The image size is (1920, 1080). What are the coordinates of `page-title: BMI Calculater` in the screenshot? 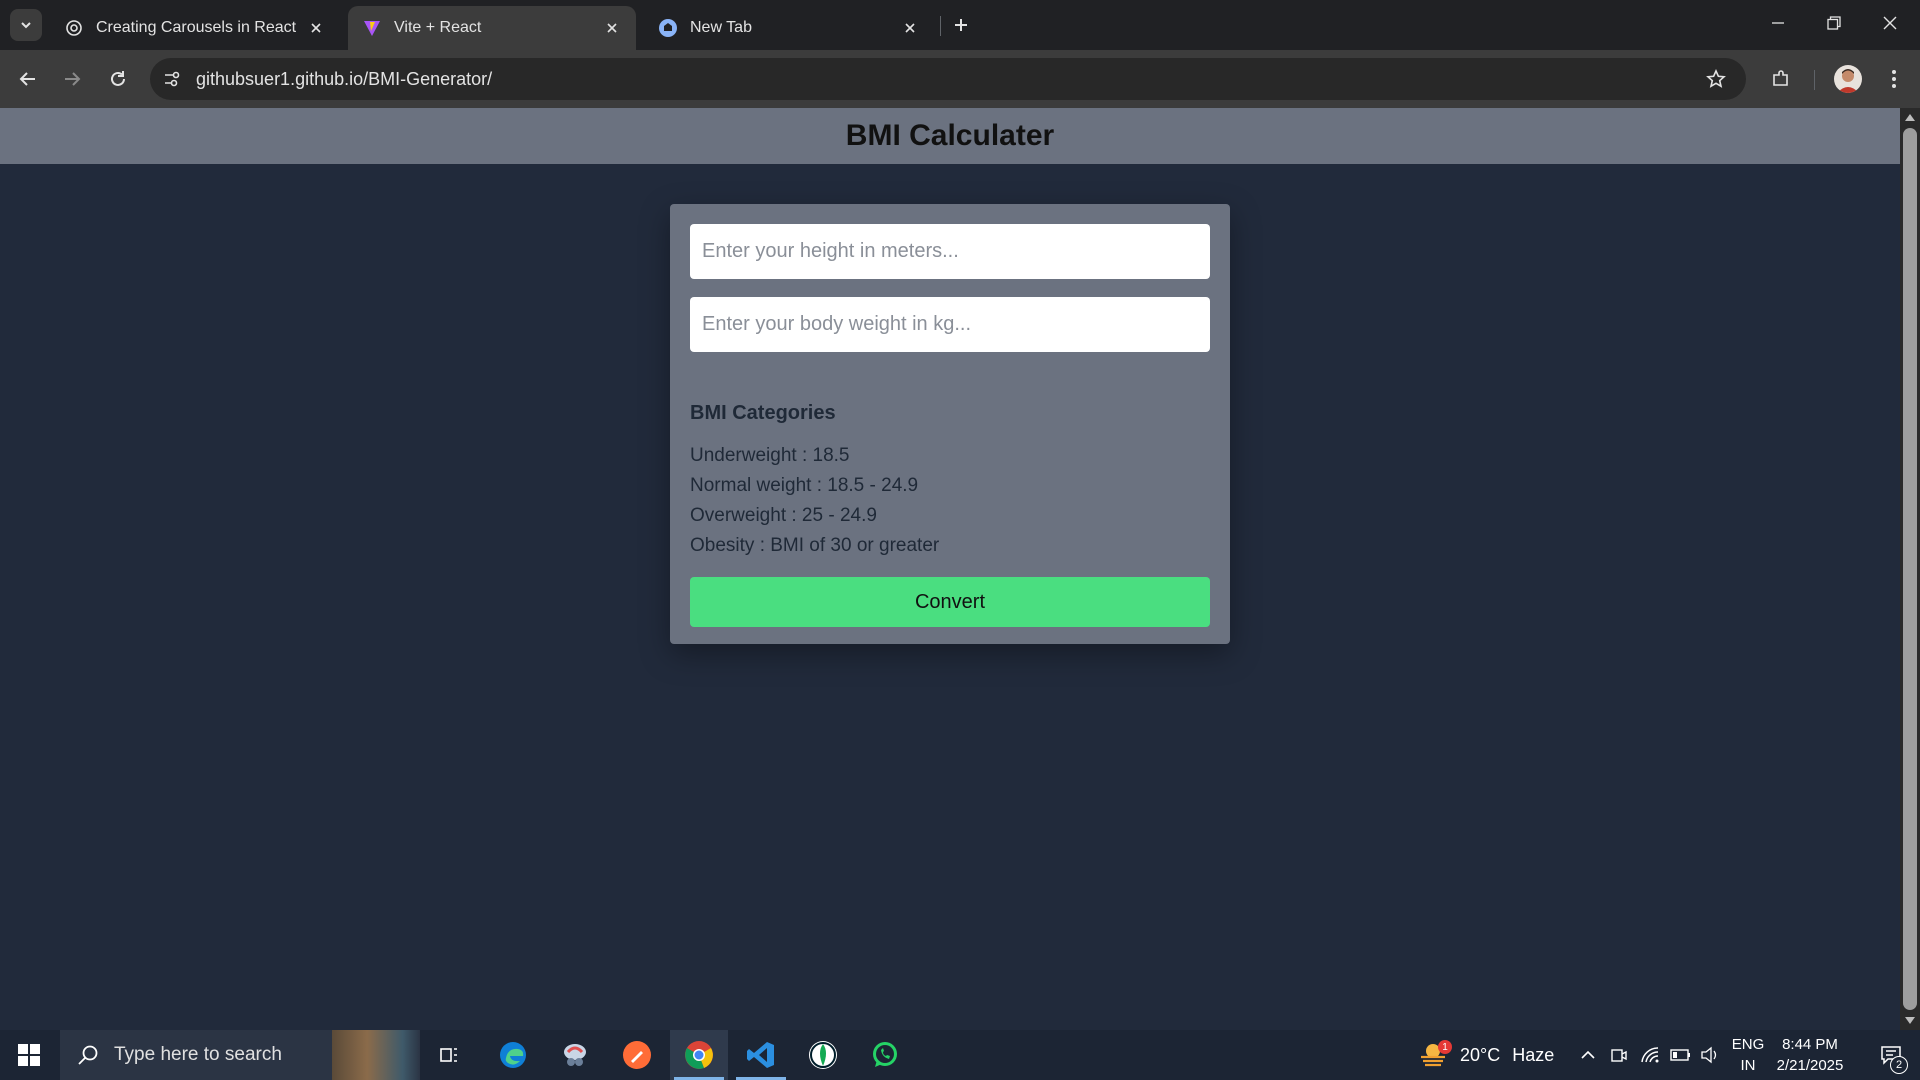 It's located at (950, 135).